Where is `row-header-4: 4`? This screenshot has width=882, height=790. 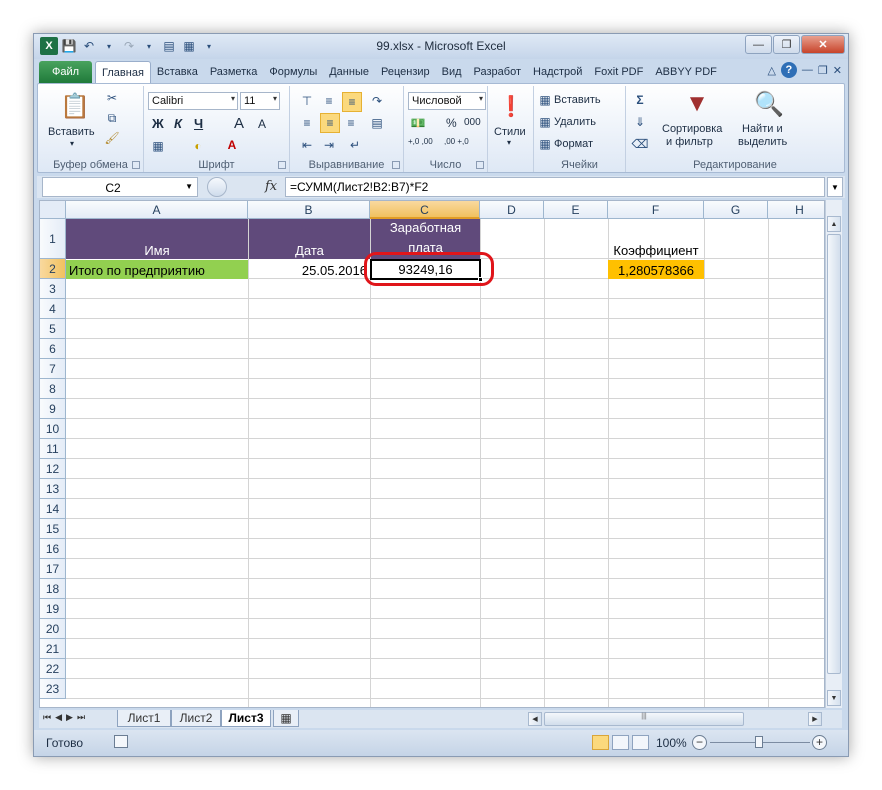
row-header-4: 4 is located at coordinates (53, 309).